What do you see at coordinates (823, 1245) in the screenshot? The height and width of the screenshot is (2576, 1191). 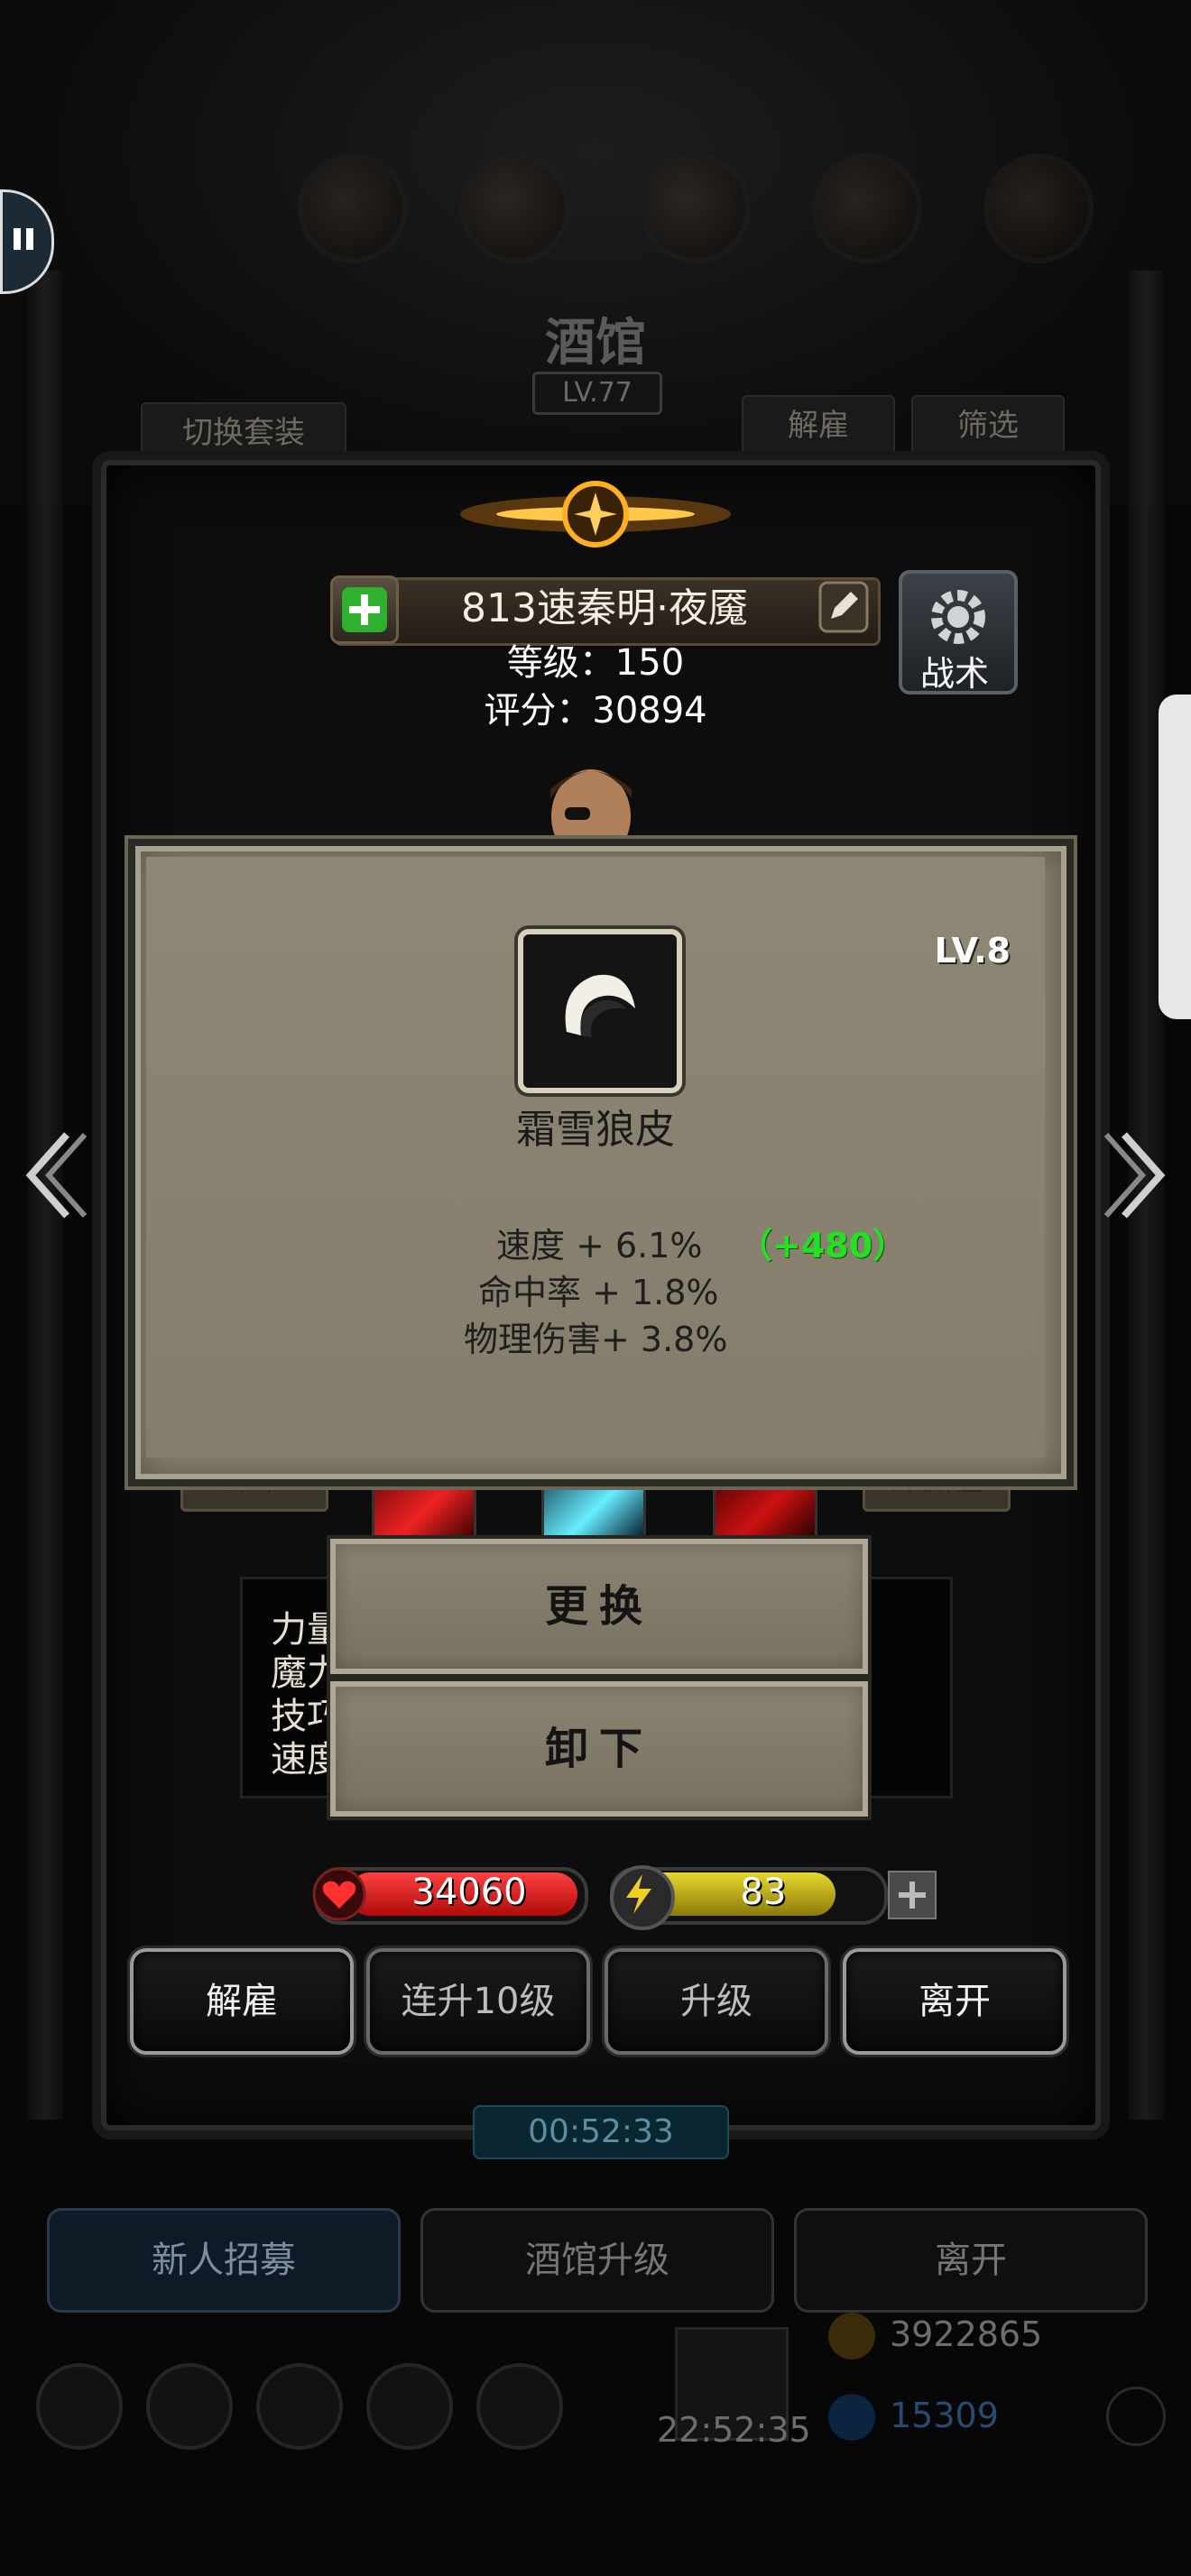 I see `item-stat-bonus: （+480）` at bounding box center [823, 1245].